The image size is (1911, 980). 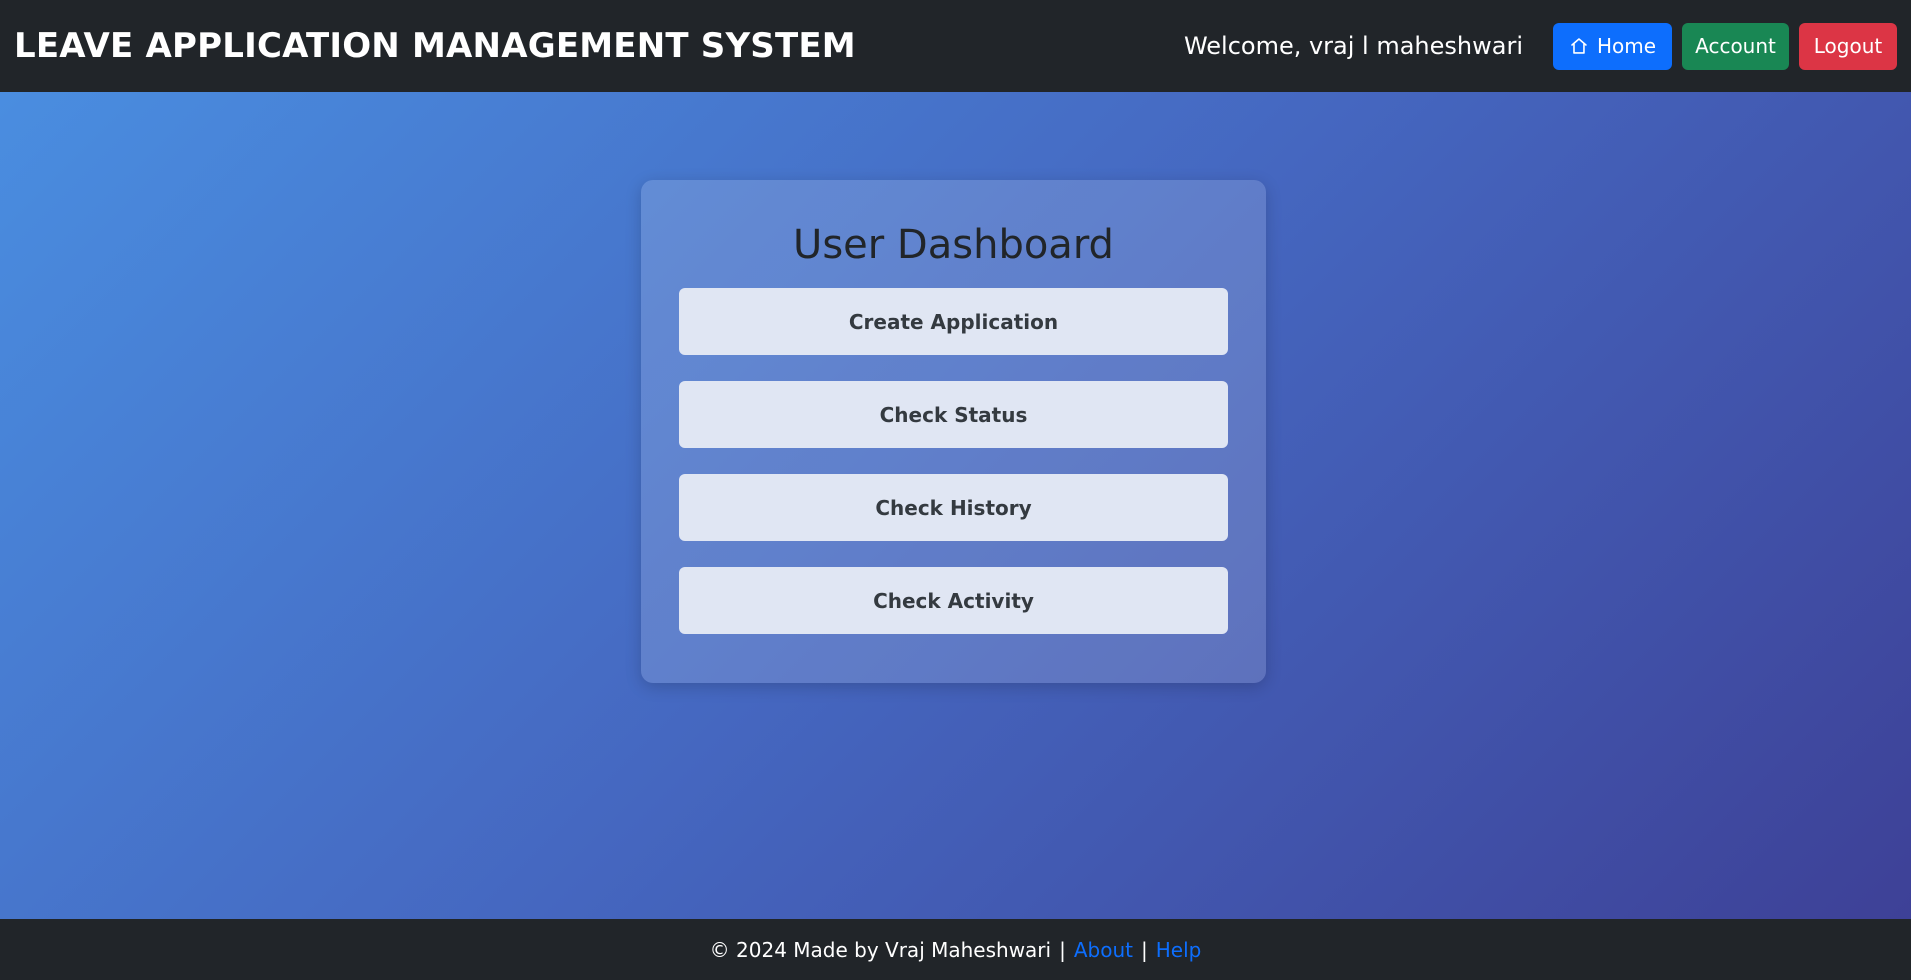 What do you see at coordinates (953, 245) in the screenshot?
I see `dashboard-title: User Dashboard` at bounding box center [953, 245].